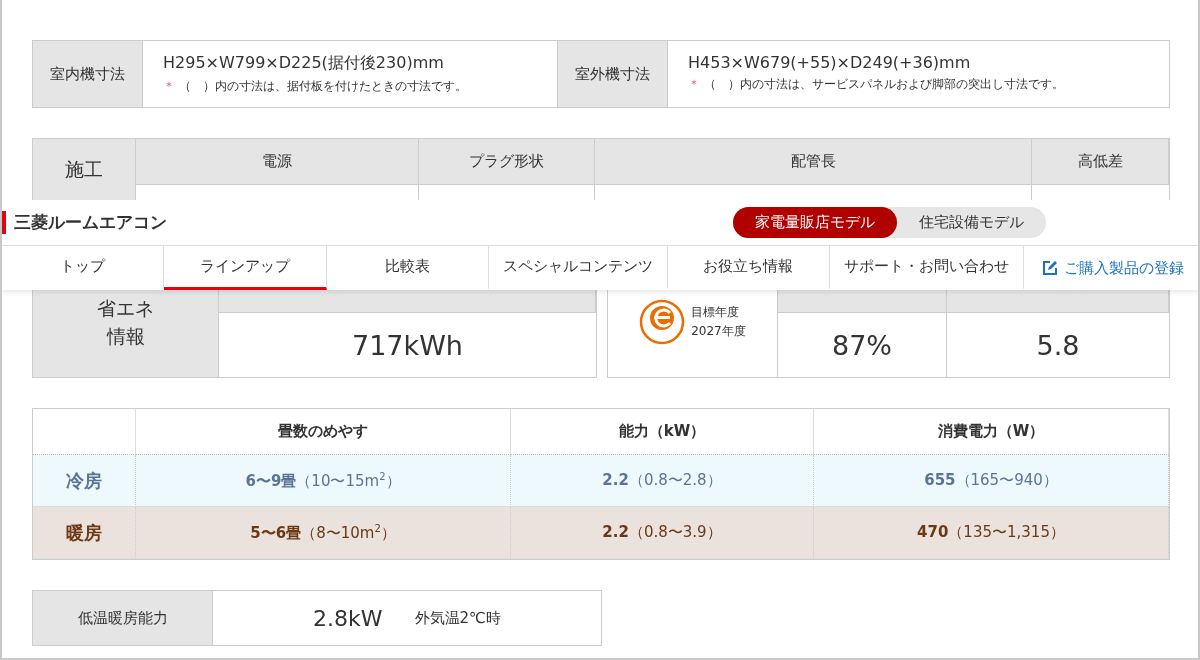 The height and width of the screenshot is (660, 1200). I want to click on table-cell: 6〜9畳（10〜15m$^{2}$）, so click(323, 480).